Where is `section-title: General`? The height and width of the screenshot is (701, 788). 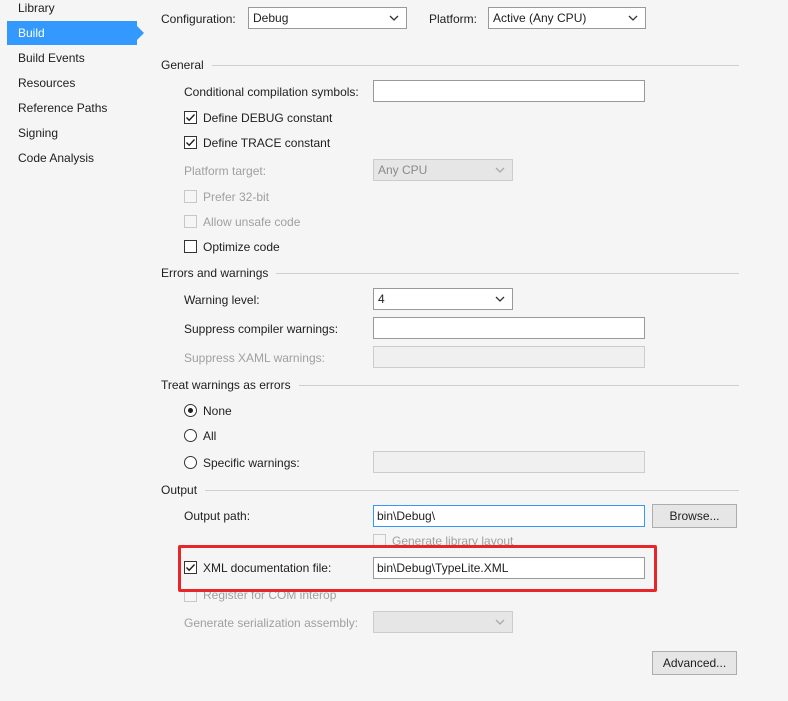
section-title: General is located at coordinates (186, 65).